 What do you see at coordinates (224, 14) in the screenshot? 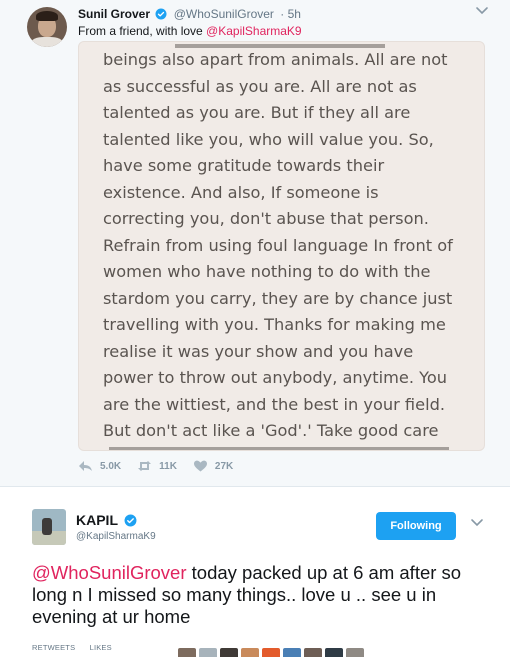
I see `tweet1-author-handle: @WhoSunilGrover` at bounding box center [224, 14].